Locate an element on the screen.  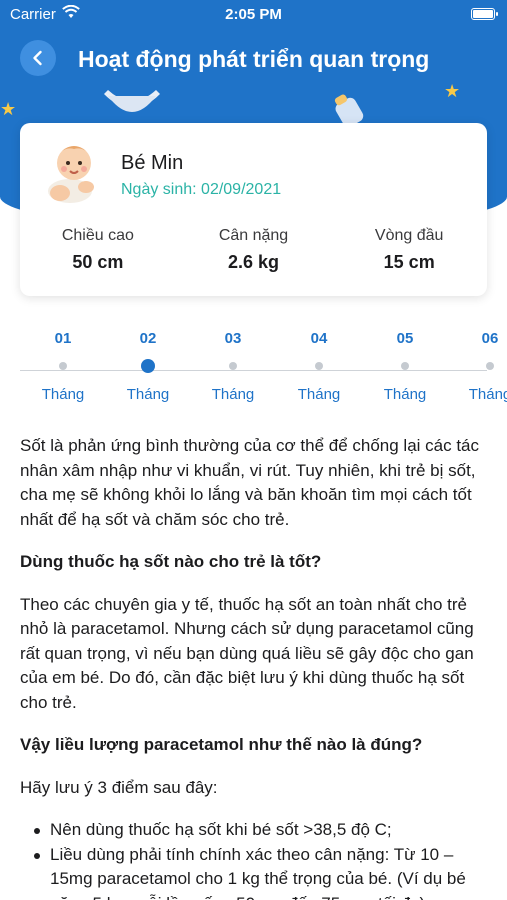
month-item-02: 02 Tháng is located at coordinates (148, 366).